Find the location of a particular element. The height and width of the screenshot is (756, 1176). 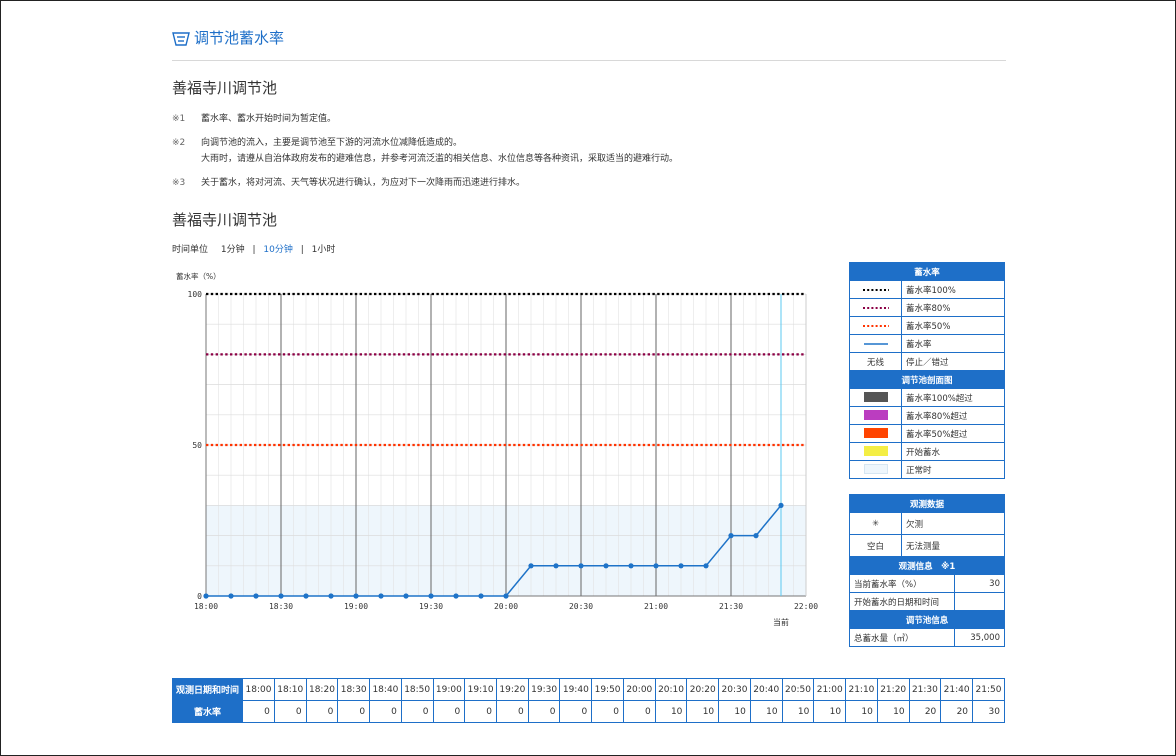

time-cell: 21:20 is located at coordinates (893, 689).